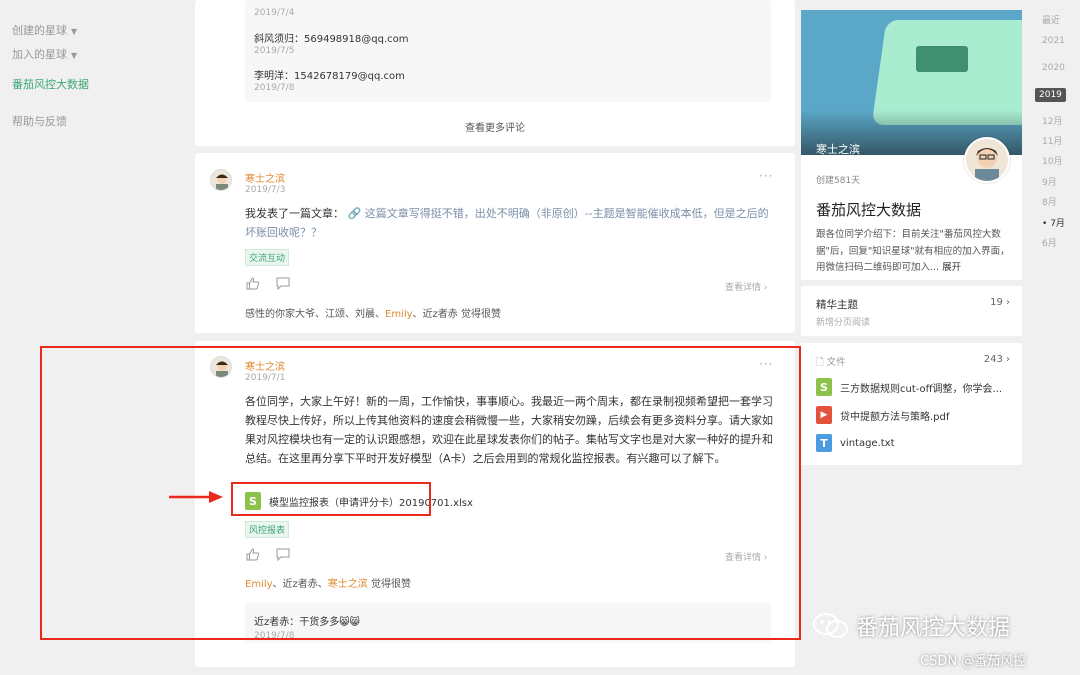 The height and width of the screenshot is (675, 1080). I want to click on likes-line: 感性的你家大爷、江颂、刘晨、Emily、近z者赤 觉得很赞, so click(373, 312).